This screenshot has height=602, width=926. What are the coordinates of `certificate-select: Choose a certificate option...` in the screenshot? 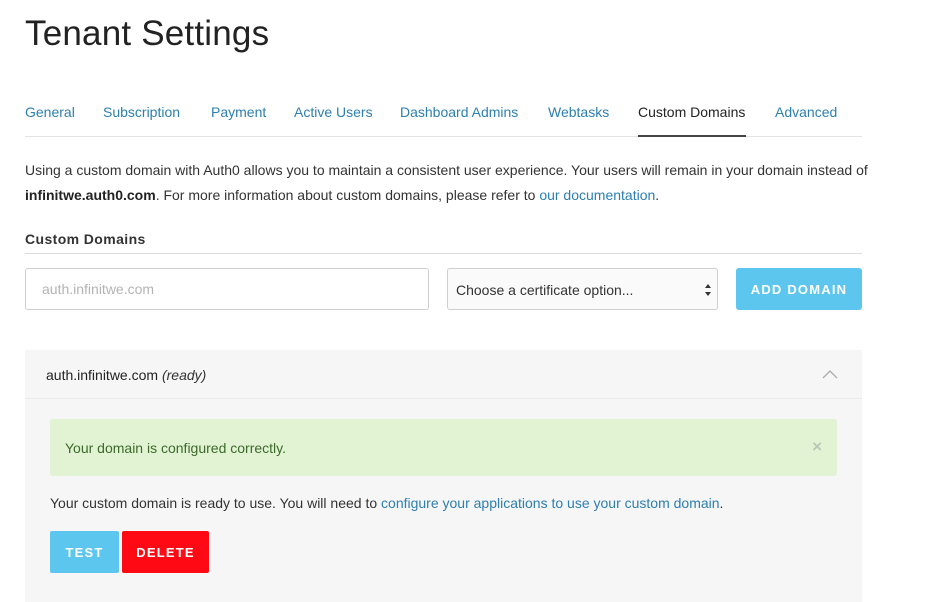 It's located at (582, 289).